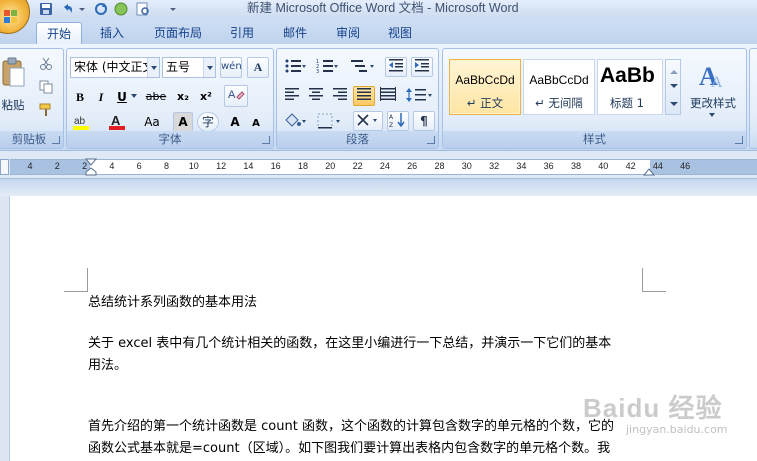  What do you see at coordinates (82, 122) in the screenshot?
I see `highlight-button: ab` at bounding box center [82, 122].